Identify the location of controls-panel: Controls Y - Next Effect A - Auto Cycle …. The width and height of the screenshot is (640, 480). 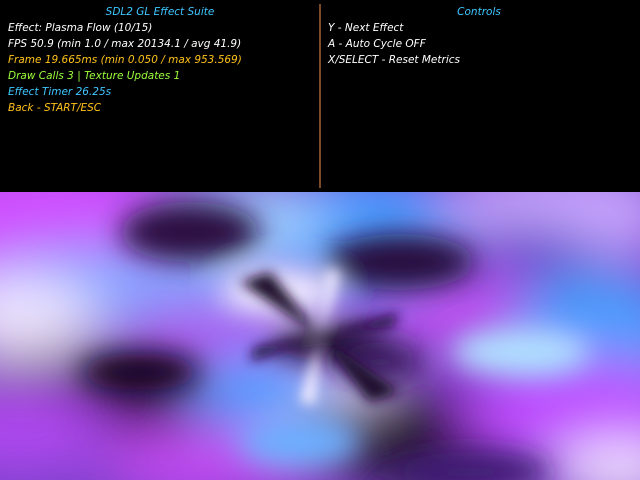
(480, 36).